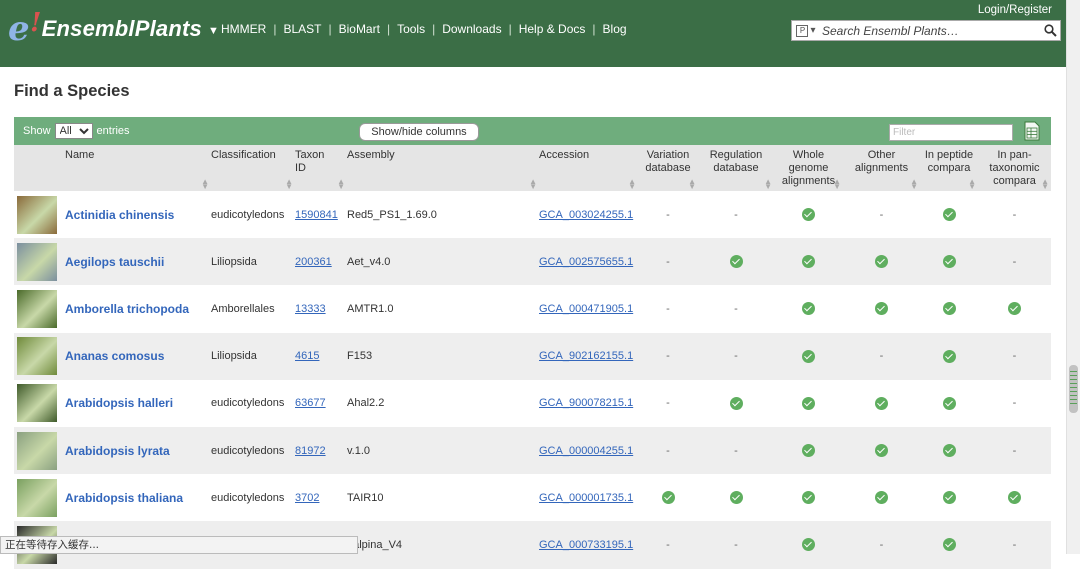  What do you see at coordinates (808, 168) in the screenshot?
I see `col-whole-genome-header: Whole genome alignments ▲ ▼` at bounding box center [808, 168].